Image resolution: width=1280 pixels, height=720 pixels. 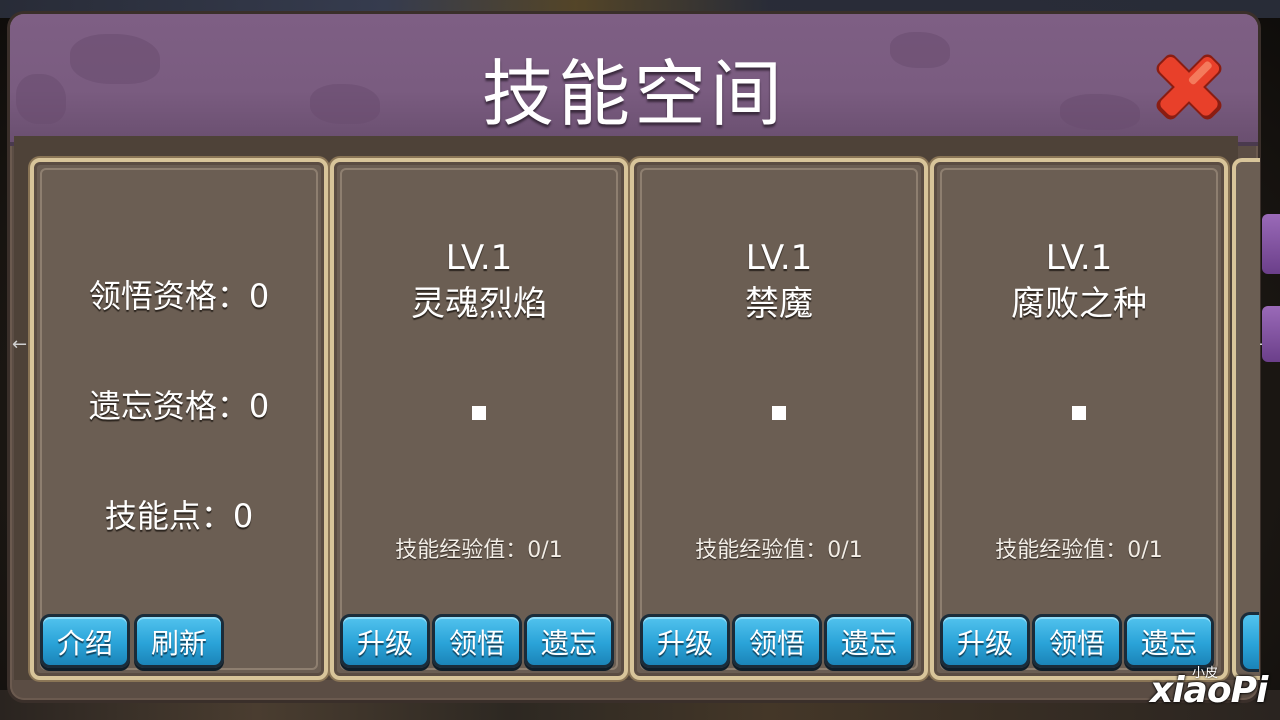 What do you see at coordinates (1209, 690) in the screenshot?
I see `watermark-logo: xiaoPi` at bounding box center [1209, 690].